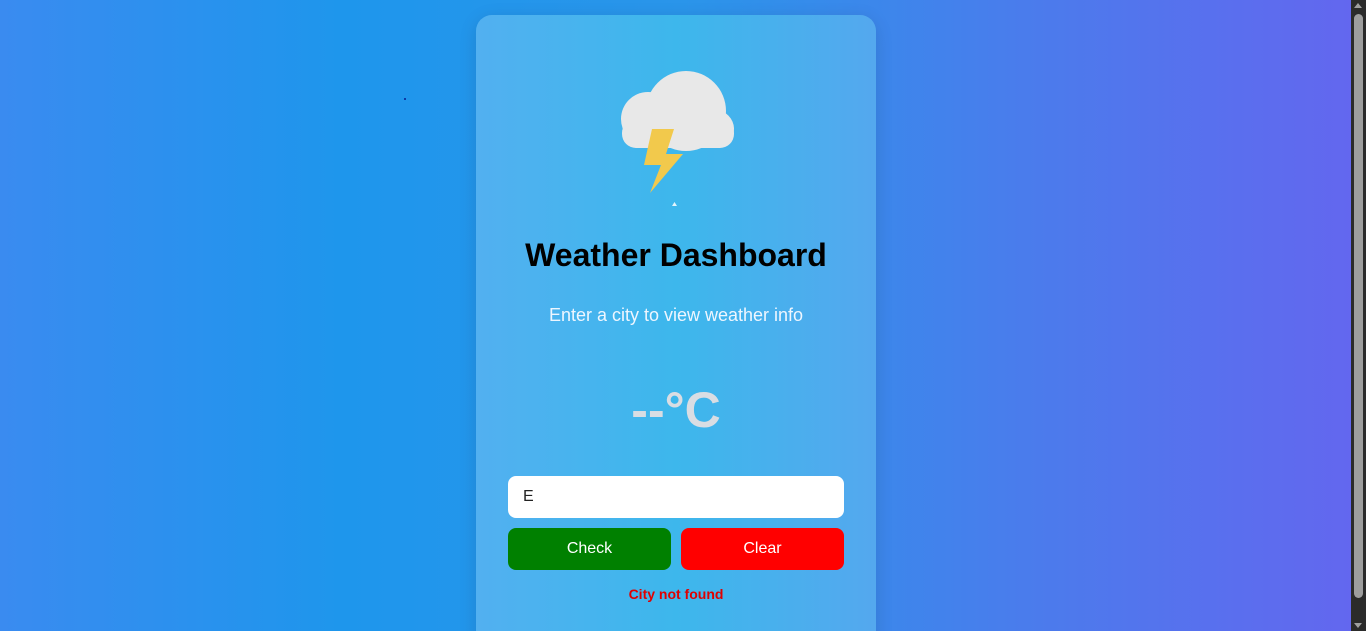 This screenshot has height=631, width=1366. I want to click on city-search-input, so click(676, 497).